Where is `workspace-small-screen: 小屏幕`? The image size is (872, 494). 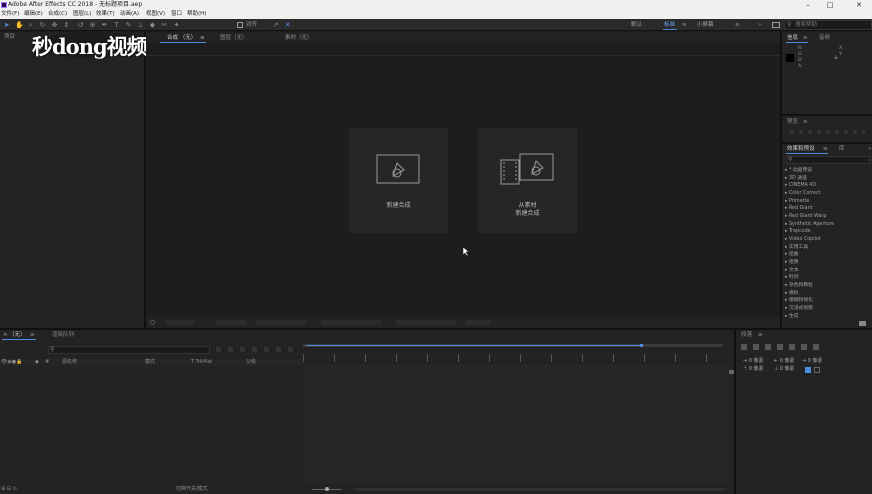
workspace-small-screen: 小屏幕 is located at coordinates (705, 25).